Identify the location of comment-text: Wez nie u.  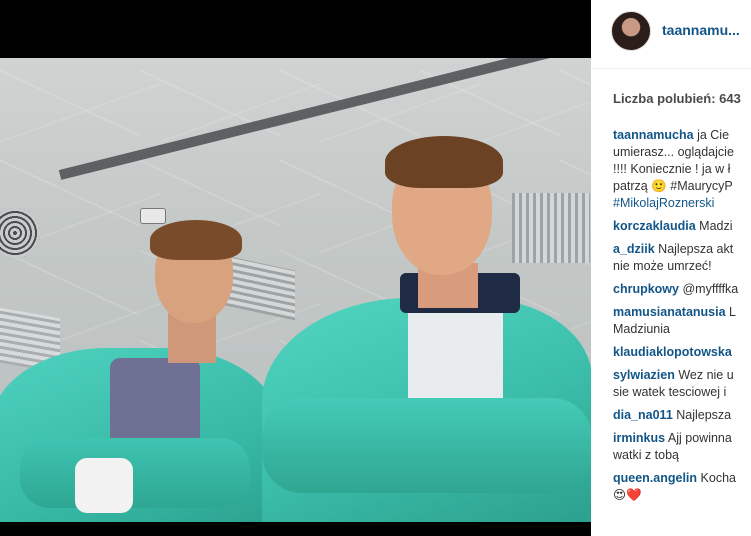
(706, 375).